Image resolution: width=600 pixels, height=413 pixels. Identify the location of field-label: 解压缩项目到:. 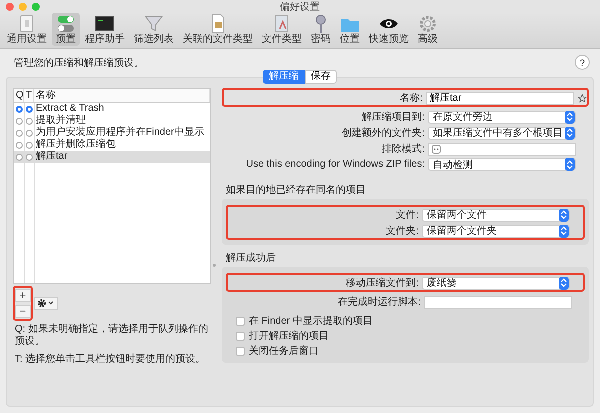
(393, 117).